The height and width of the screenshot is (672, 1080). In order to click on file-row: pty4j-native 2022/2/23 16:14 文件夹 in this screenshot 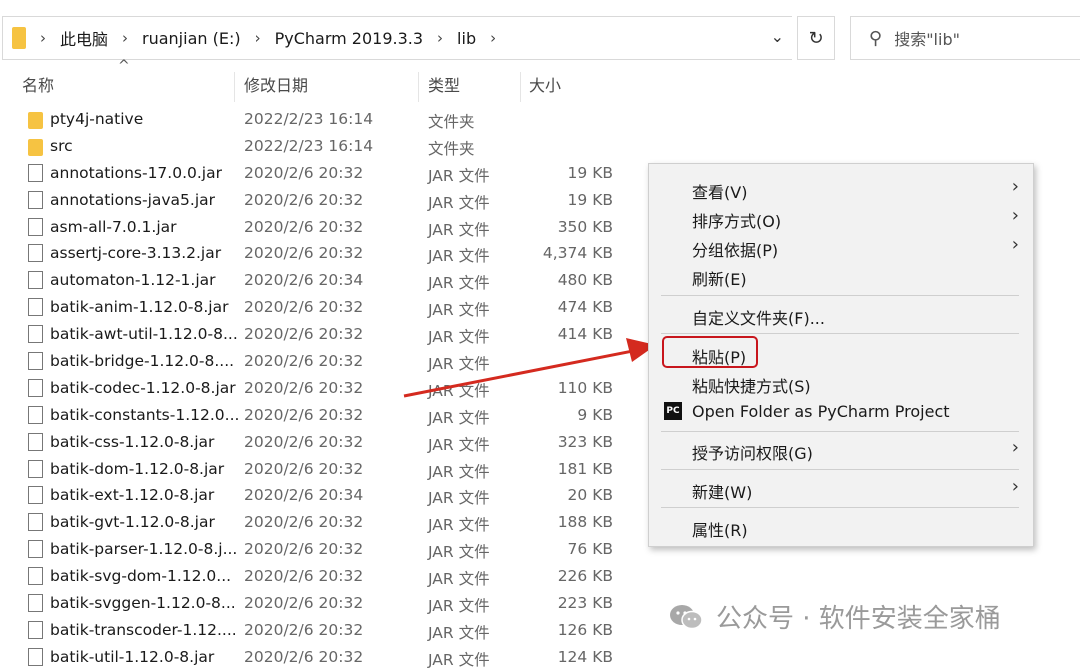, I will do `click(320, 120)`.